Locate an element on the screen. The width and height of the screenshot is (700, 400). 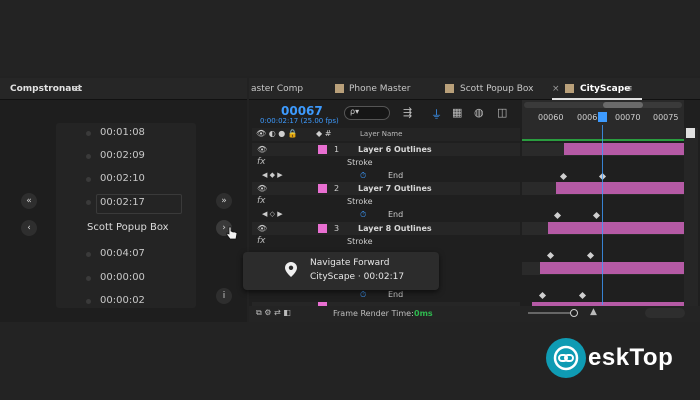
tooltip-detail: CityScape · 00:02:17 is located at coordinates (357, 277).